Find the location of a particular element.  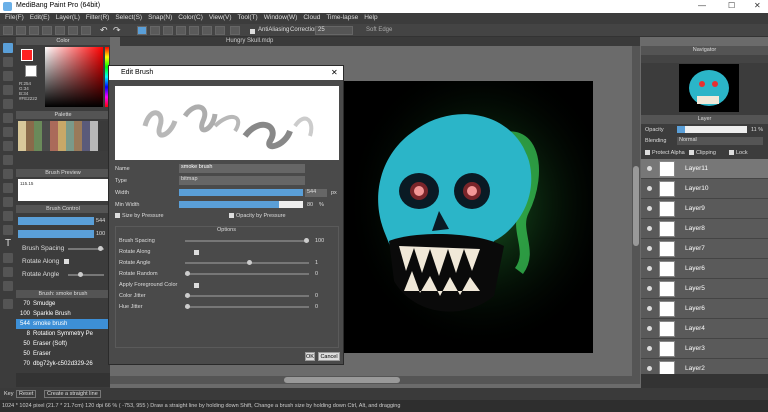

correction-select: 25 is located at coordinates (334, 30).